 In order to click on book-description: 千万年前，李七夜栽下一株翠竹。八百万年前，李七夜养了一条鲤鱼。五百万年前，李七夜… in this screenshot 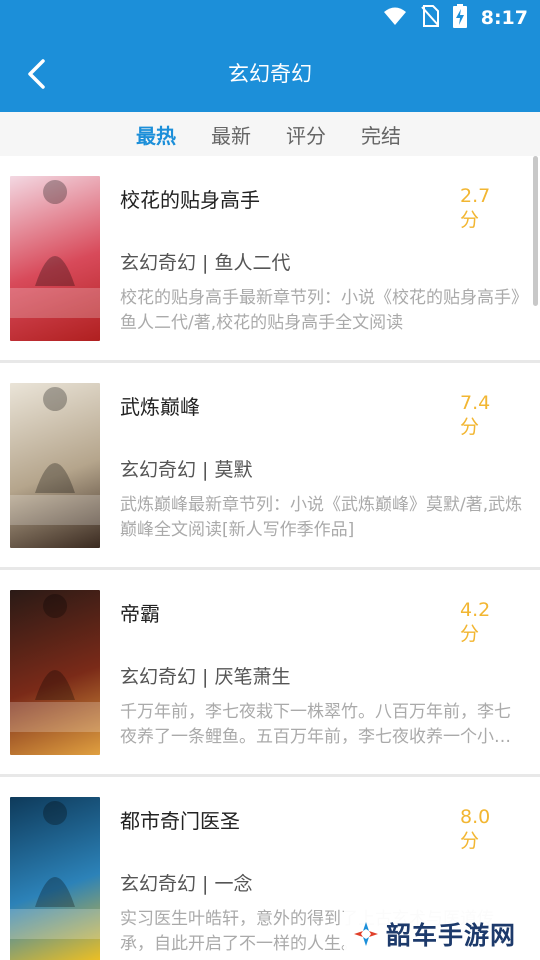, I will do `click(315, 724)`.